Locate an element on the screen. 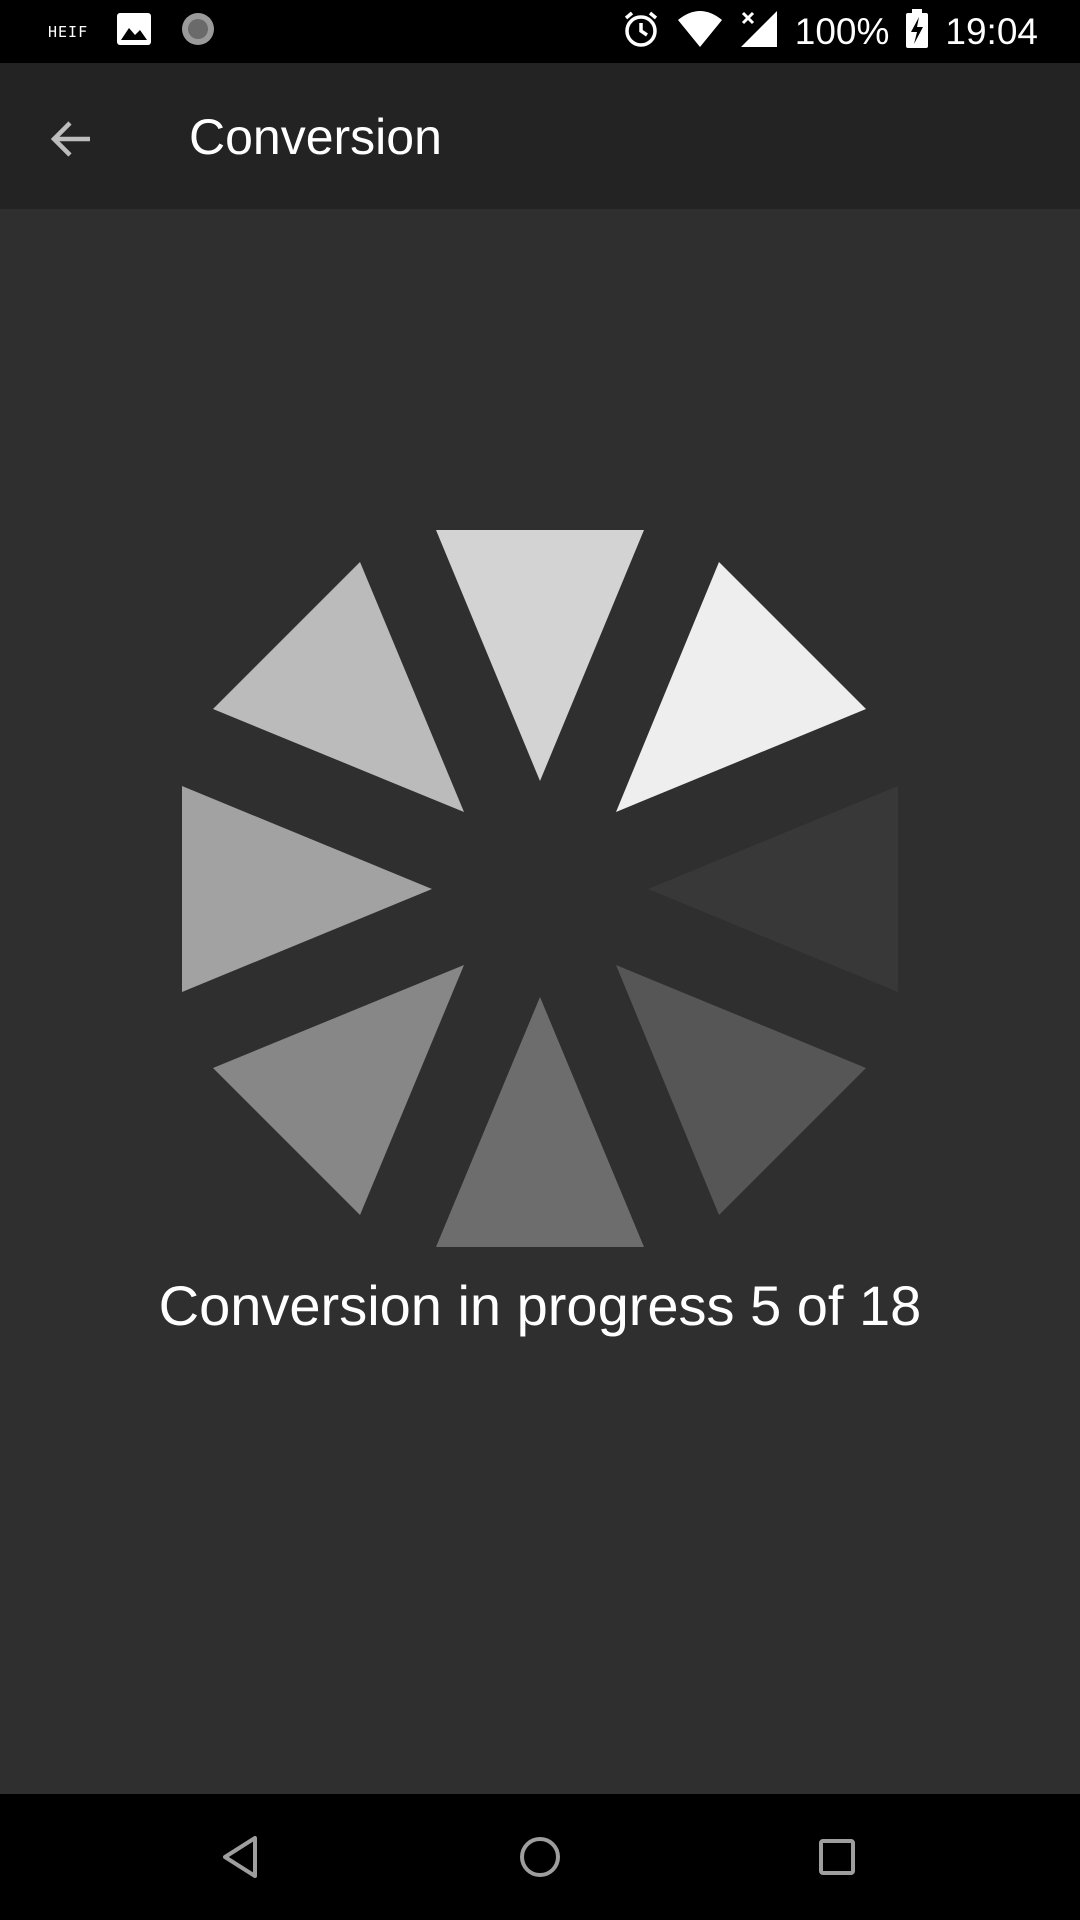  alarm-icon is located at coordinates (641, 31).